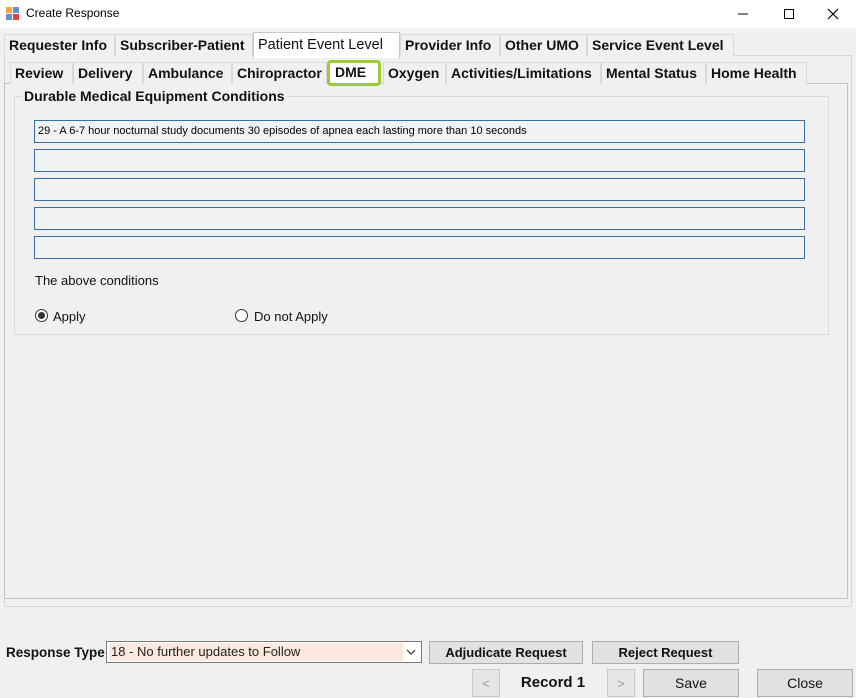 Image resolution: width=856 pixels, height=698 pixels. Describe the element at coordinates (154, 96) in the screenshot. I see `group-title: Durable Medical Equipment Conditions` at that location.